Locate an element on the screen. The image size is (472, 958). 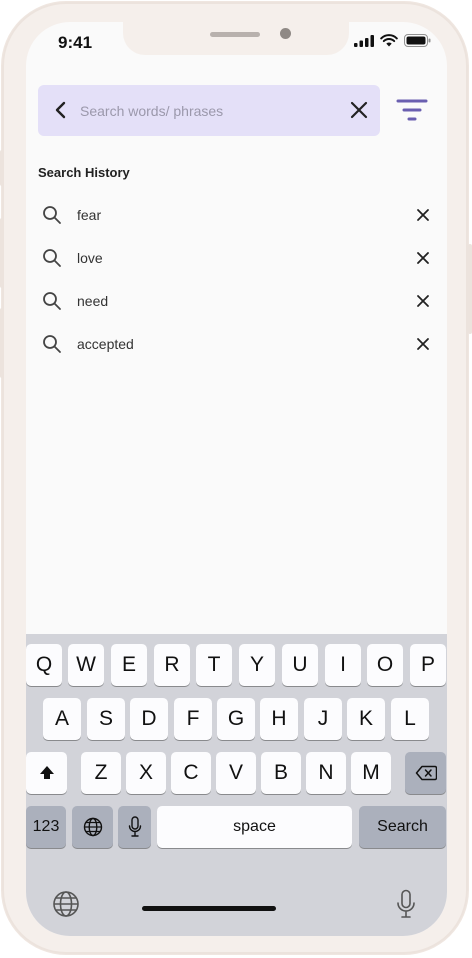
key-e: E is located at coordinates (129, 665).